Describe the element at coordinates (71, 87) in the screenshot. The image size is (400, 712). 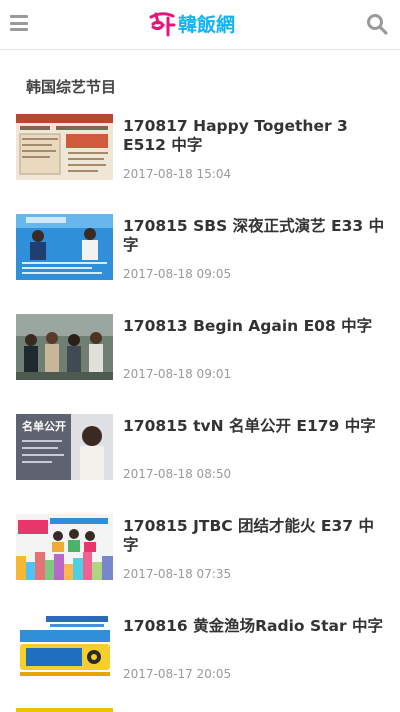
I see `section-title: 韩国综艺节目` at that location.